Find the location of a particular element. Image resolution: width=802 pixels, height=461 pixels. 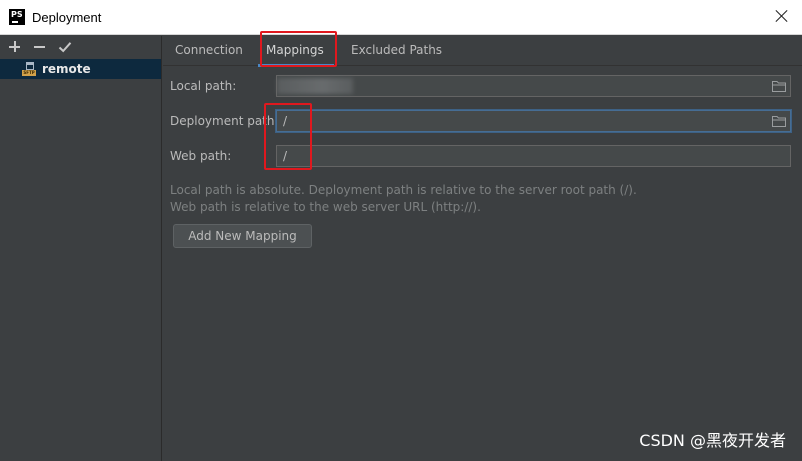

sftp-tag-text: SFTP is located at coordinates (29, 73).